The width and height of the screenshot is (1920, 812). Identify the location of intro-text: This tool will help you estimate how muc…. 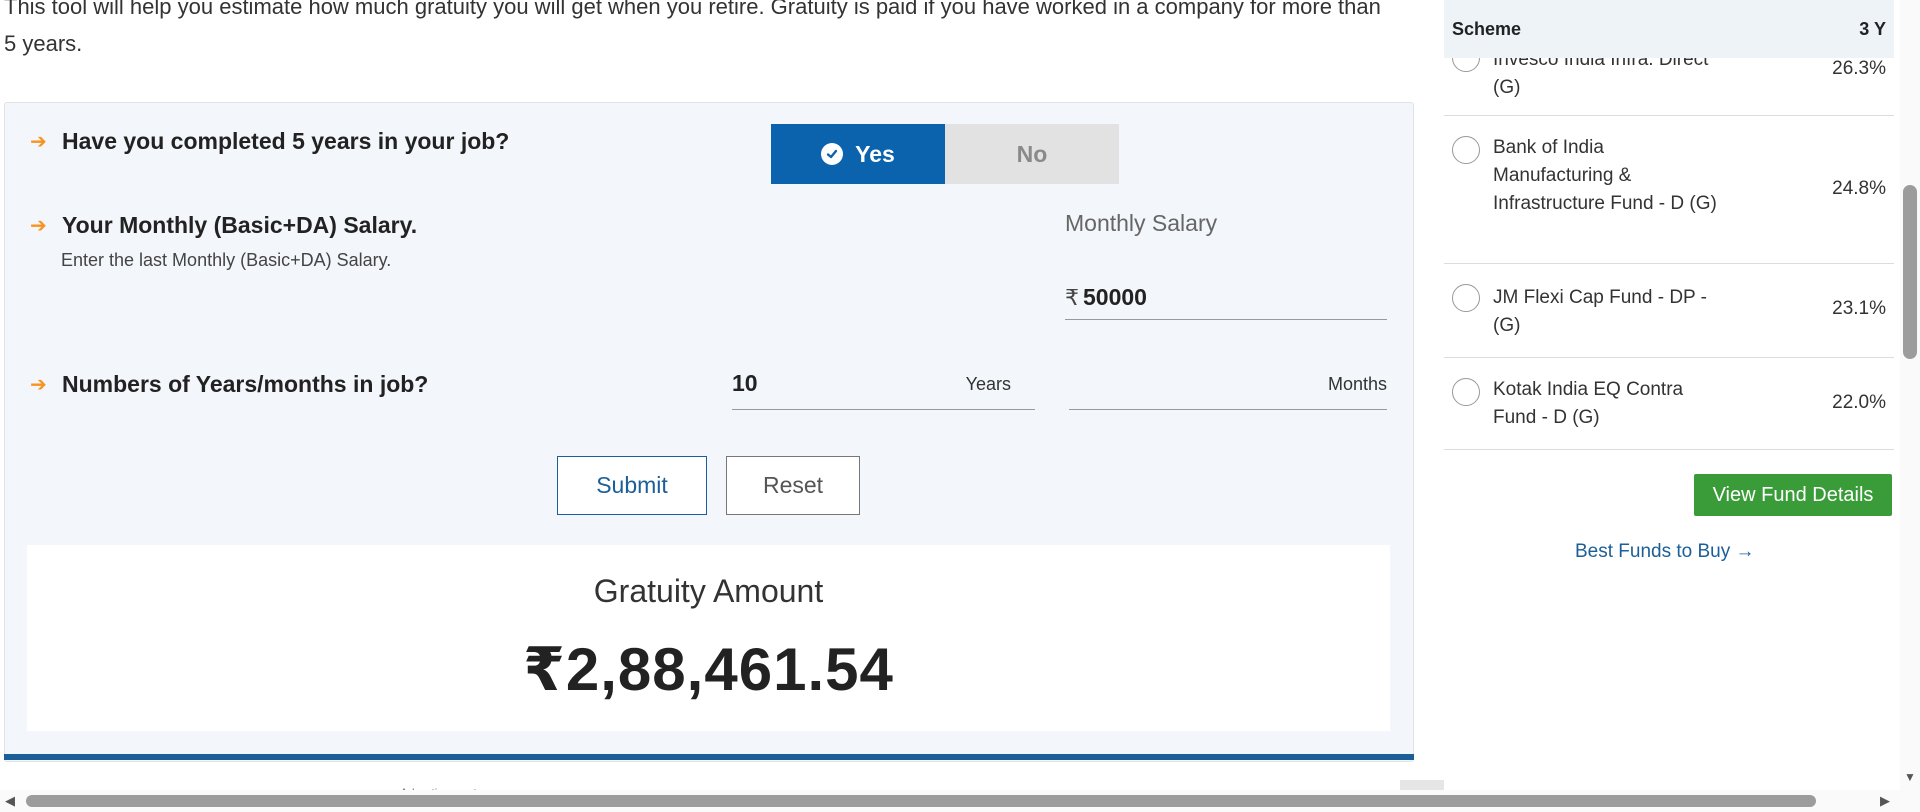
(692, 28).